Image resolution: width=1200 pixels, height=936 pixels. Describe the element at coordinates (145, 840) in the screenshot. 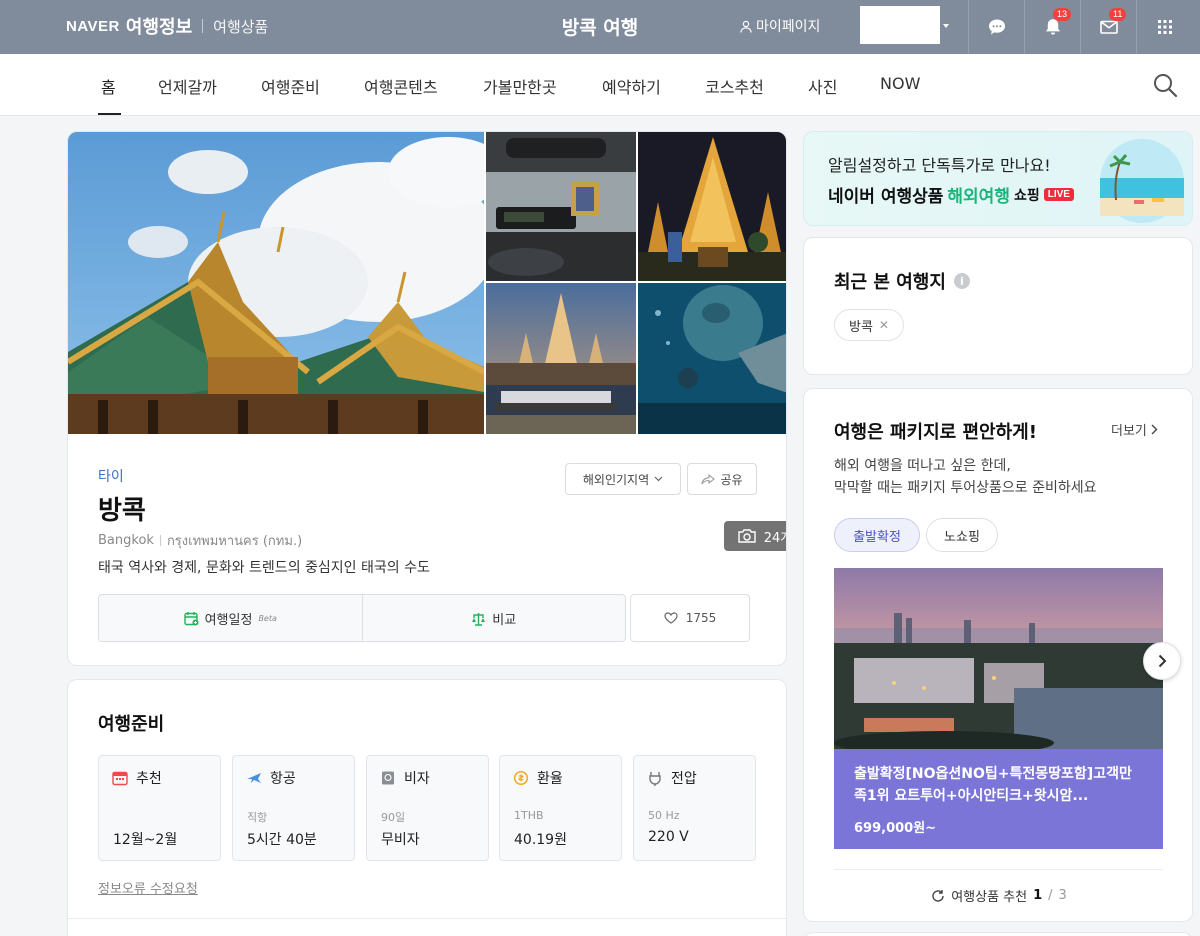

I see `info-box-value: 12월~2월` at that location.